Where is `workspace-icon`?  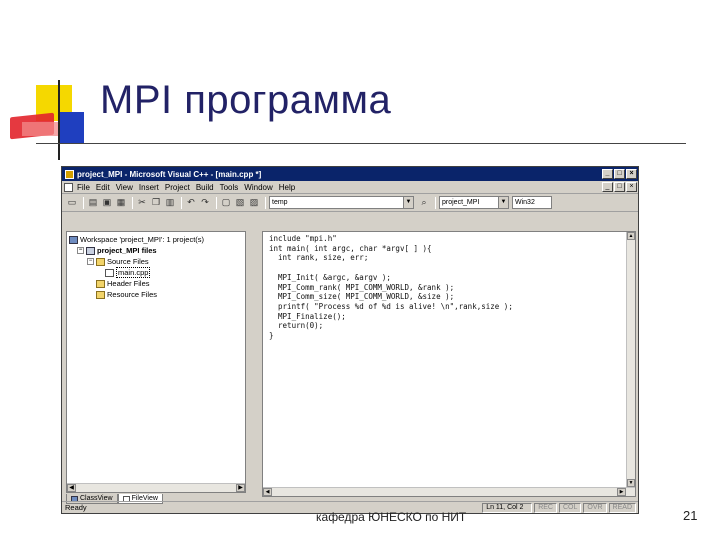
workspace-icon is located at coordinates (73, 239).